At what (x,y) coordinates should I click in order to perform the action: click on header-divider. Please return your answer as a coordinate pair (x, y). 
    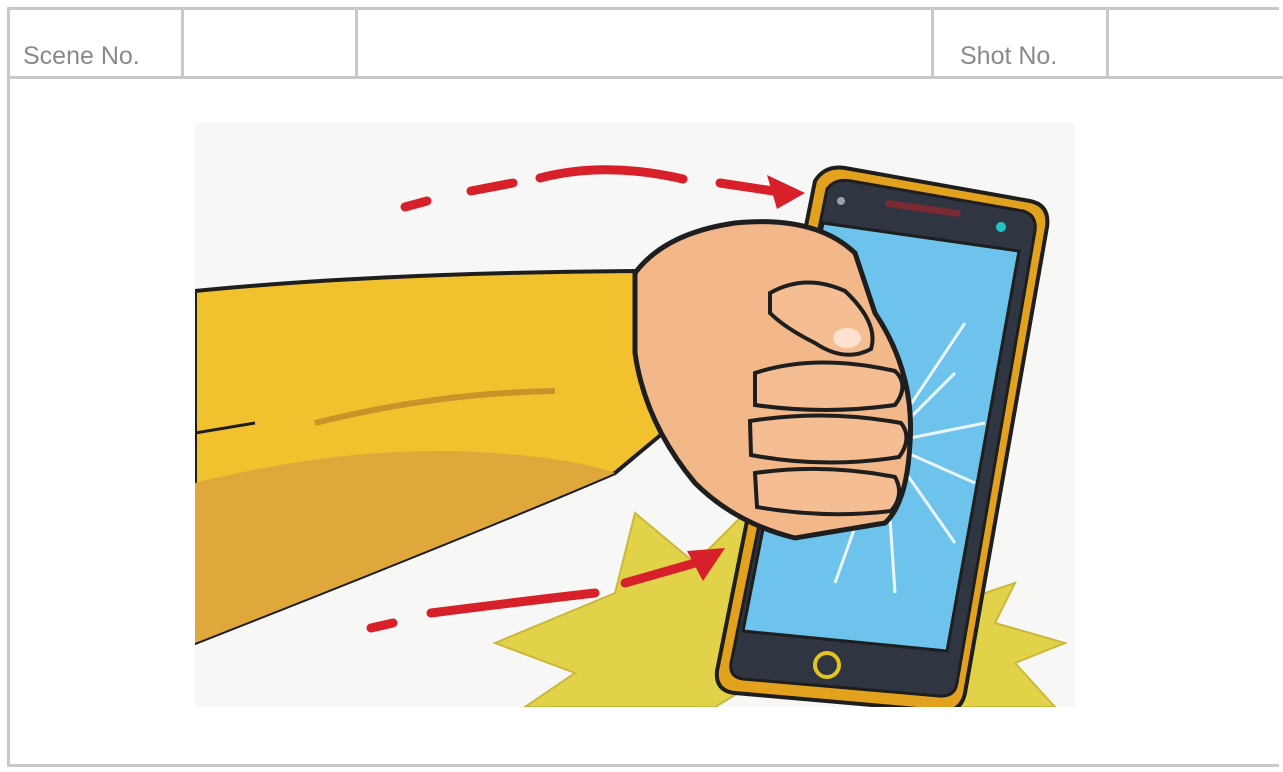
    Looking at the image, I should click on (645, 77).